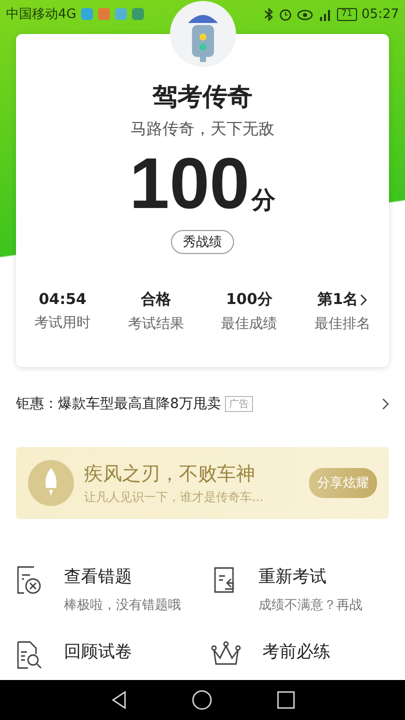 The image size is (405, 720). What do you see at coordinates (249, 324) in the screenshot?
I see `stat-label: 最佳成绩` at bounding box center [249, 324].